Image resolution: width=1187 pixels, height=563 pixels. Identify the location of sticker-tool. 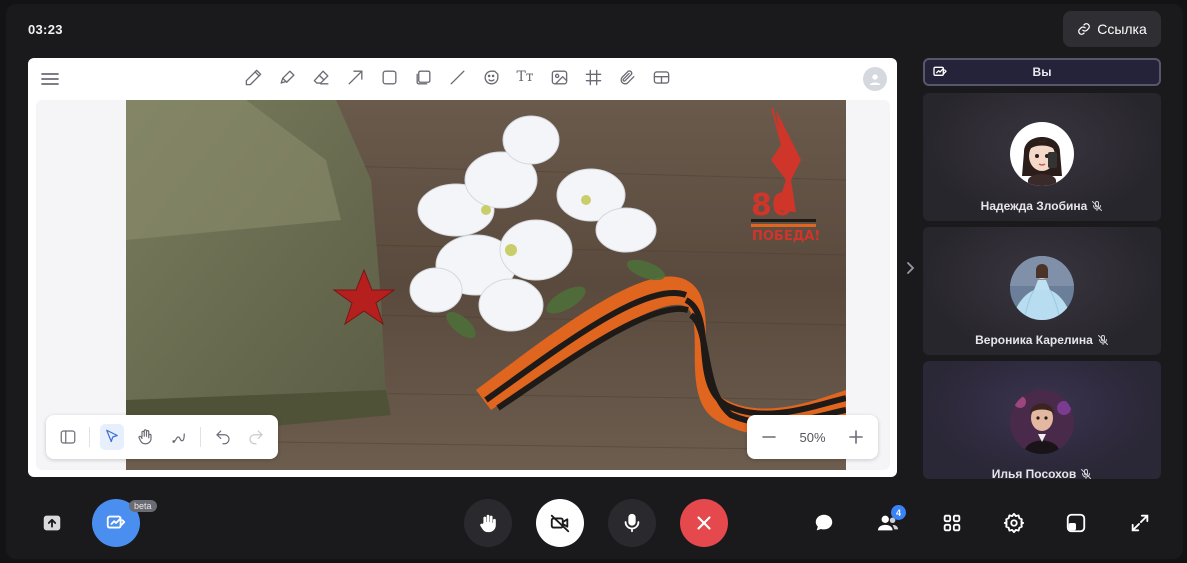
(491, 77).